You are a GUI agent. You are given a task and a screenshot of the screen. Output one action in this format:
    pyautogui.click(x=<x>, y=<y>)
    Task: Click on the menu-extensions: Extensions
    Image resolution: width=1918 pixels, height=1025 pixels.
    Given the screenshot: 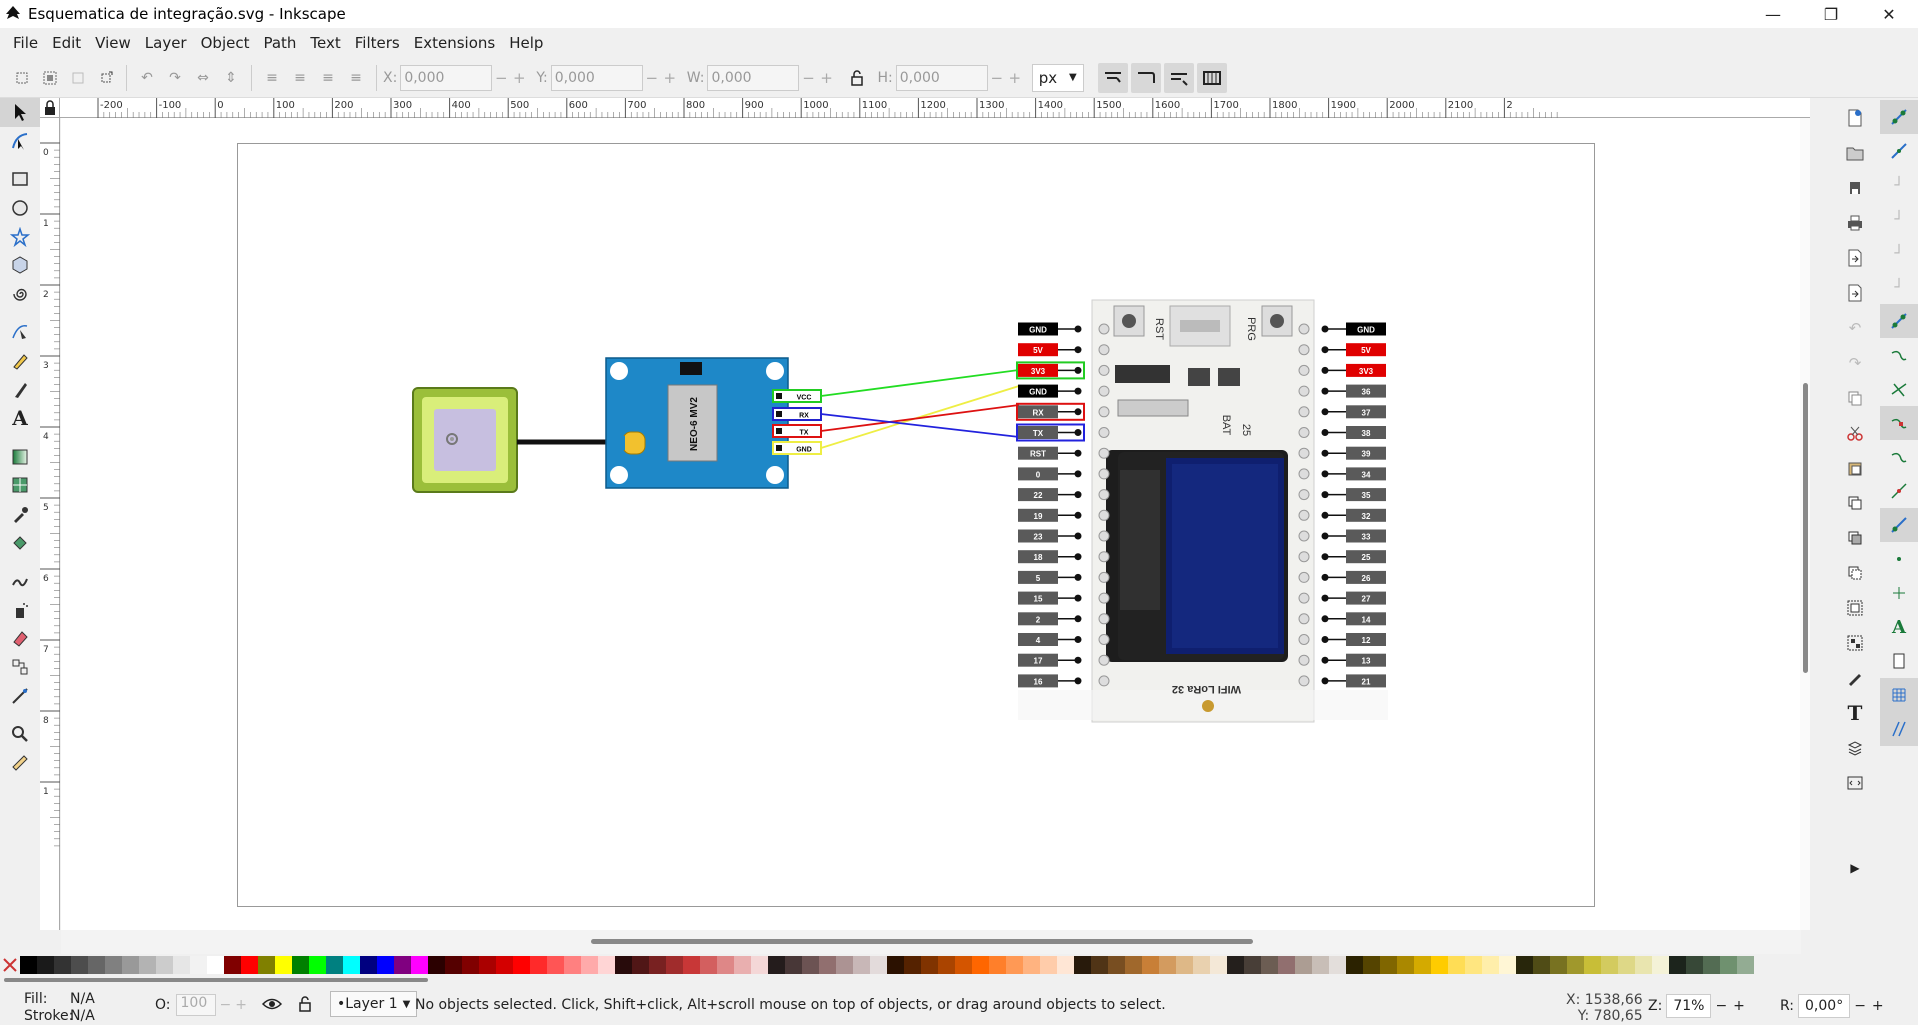 What is the action you would take?
    pyautogui.click(x=454, y=43)
    